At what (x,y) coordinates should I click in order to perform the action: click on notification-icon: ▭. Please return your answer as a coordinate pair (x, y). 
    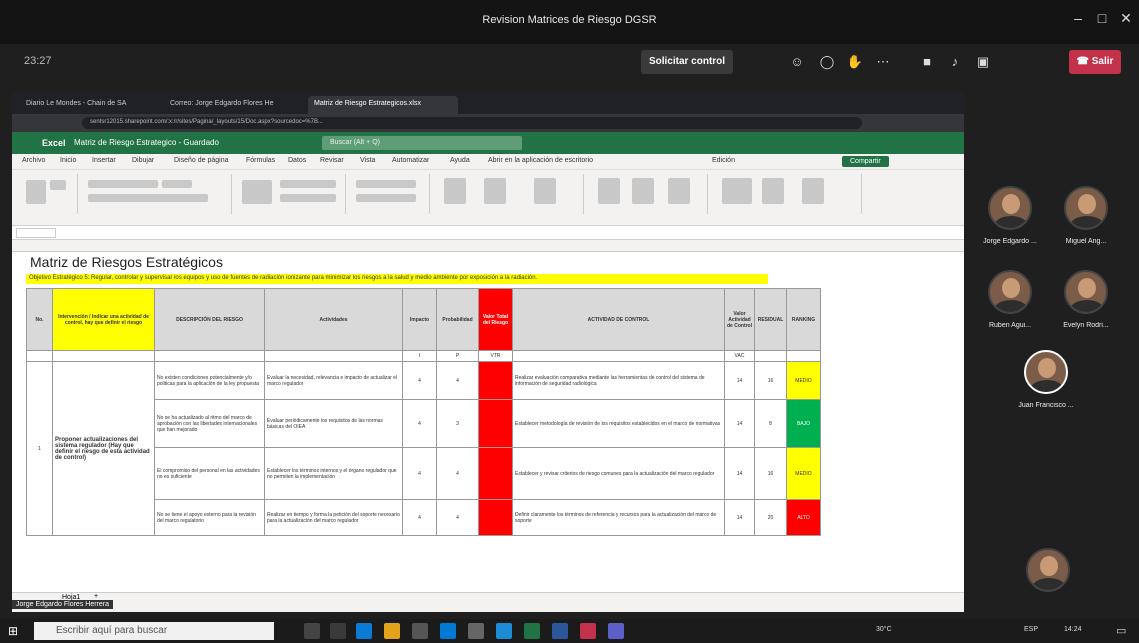
    Looking at the image, I should click on (1121, 630).